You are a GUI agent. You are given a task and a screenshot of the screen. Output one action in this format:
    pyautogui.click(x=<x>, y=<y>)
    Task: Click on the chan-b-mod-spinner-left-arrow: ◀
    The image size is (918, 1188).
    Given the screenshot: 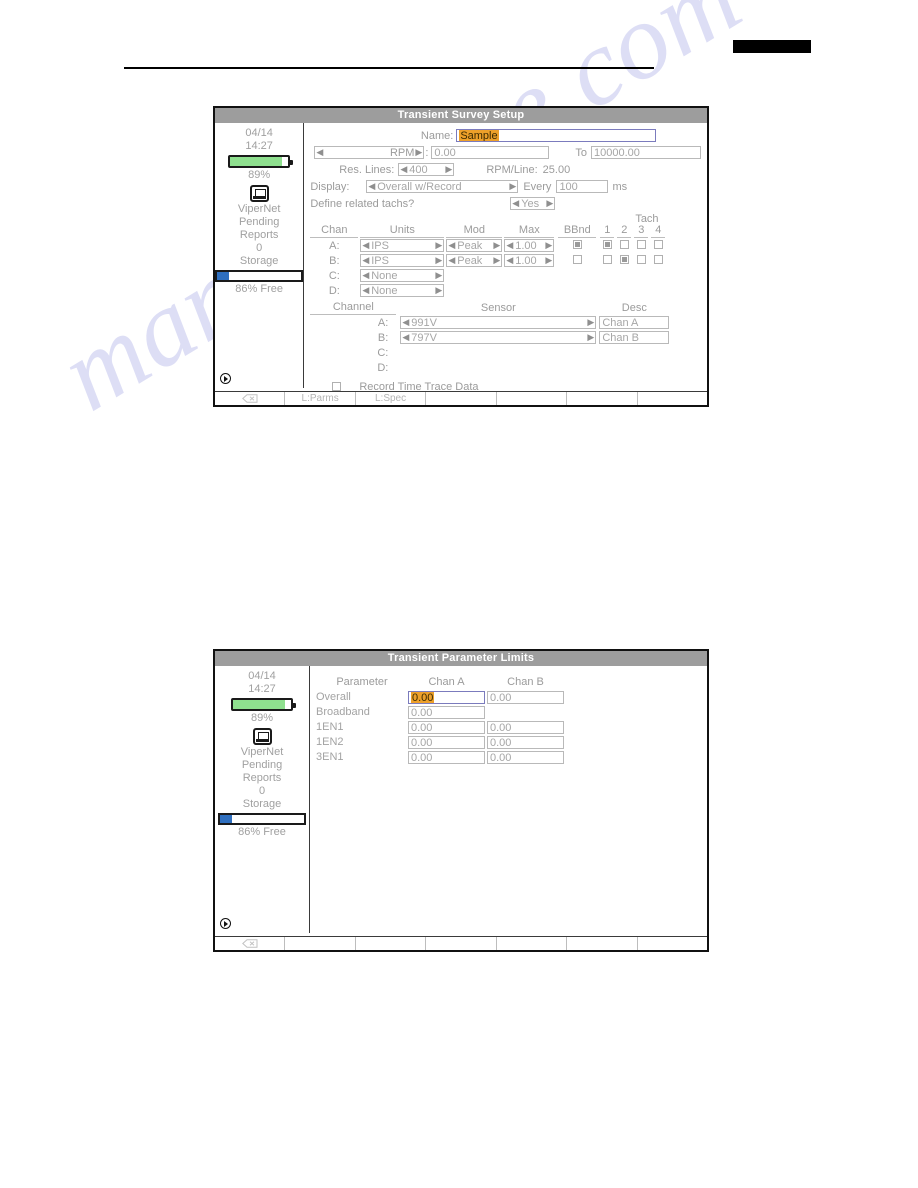 What is the action you would take?
    pyautogui.click(x=451, y=260)
    